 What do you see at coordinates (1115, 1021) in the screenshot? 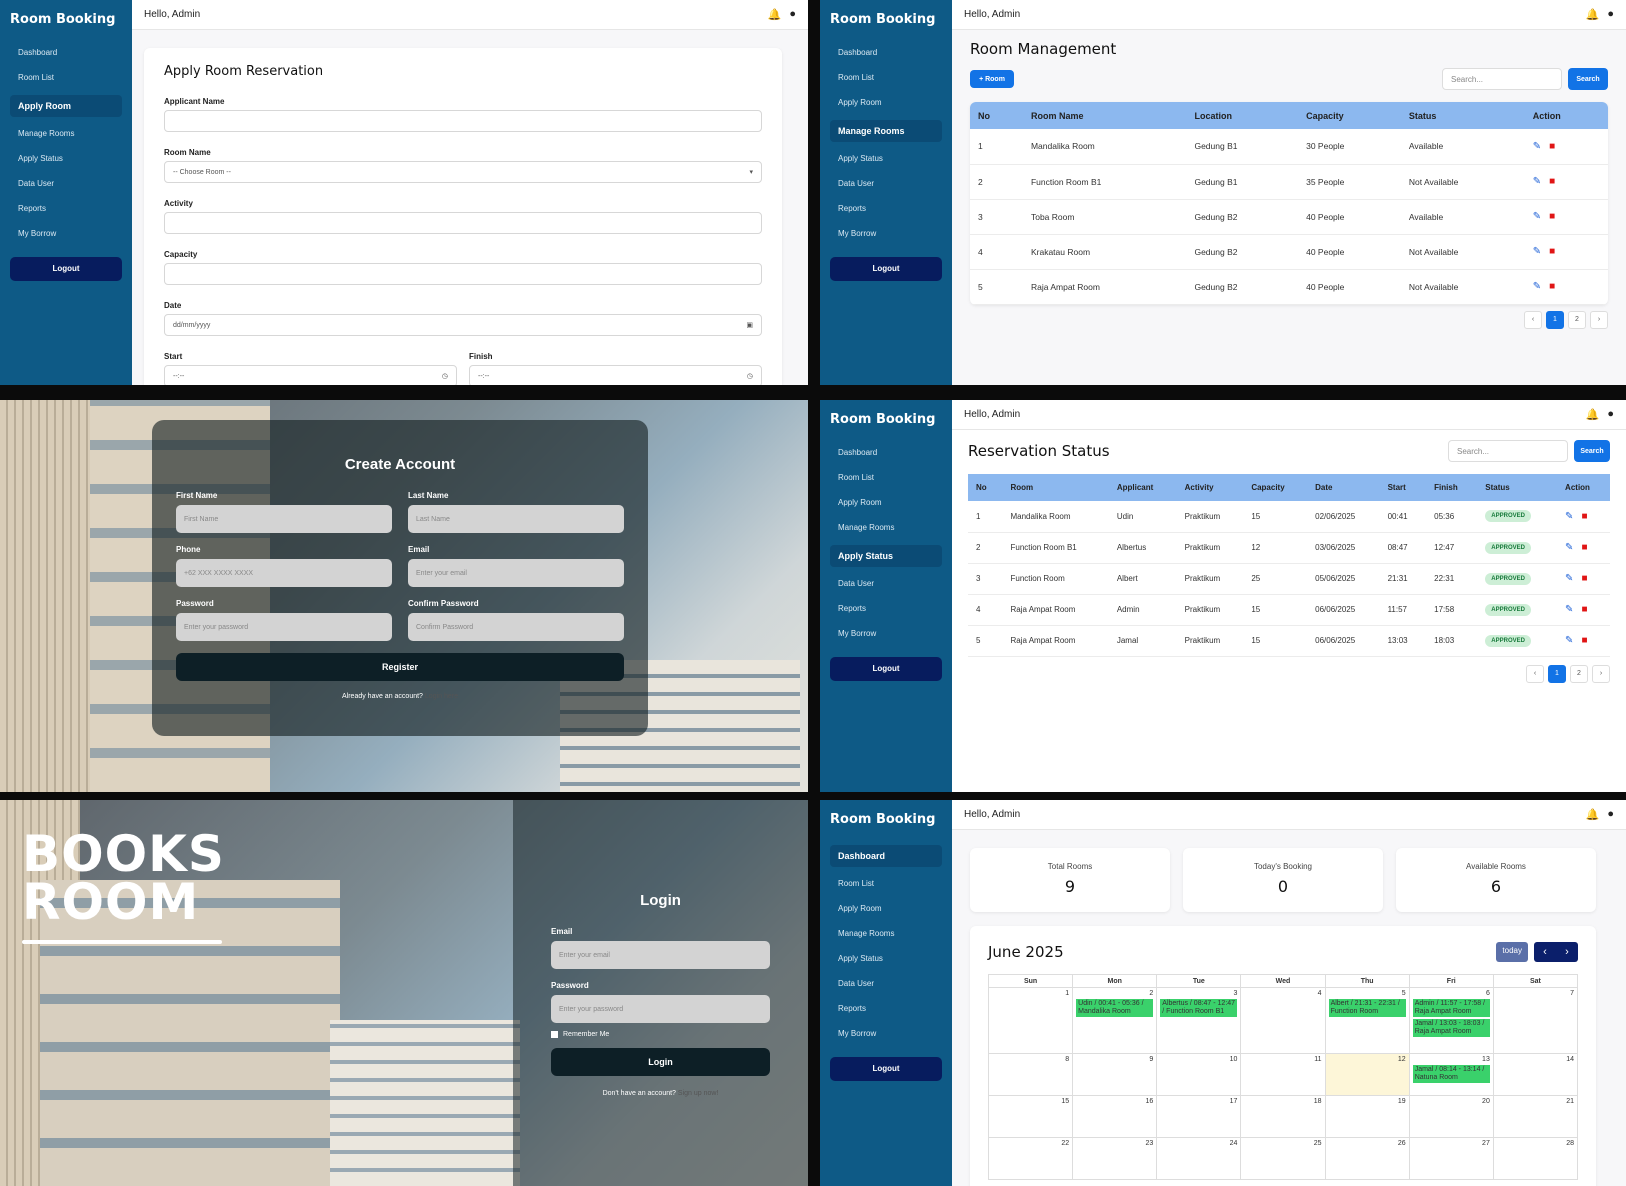
I see `calendar-day: 2 Udin / 00:41 - 05:36 / Mandalika Room` at bounding box center [1115, 1021].